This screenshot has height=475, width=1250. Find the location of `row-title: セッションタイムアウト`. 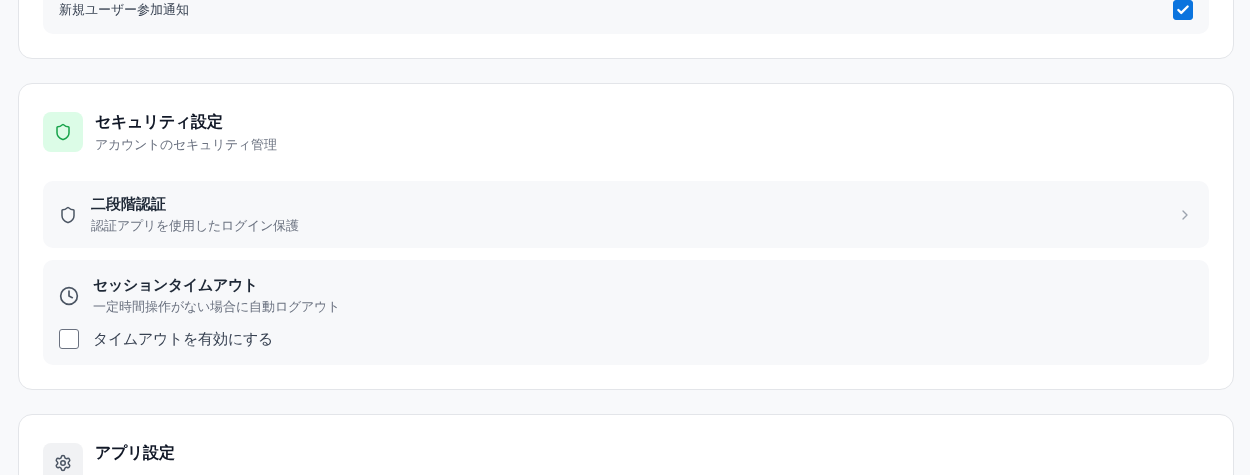

row-title: セッションタイムアウト is located at coordinates (176, 285).